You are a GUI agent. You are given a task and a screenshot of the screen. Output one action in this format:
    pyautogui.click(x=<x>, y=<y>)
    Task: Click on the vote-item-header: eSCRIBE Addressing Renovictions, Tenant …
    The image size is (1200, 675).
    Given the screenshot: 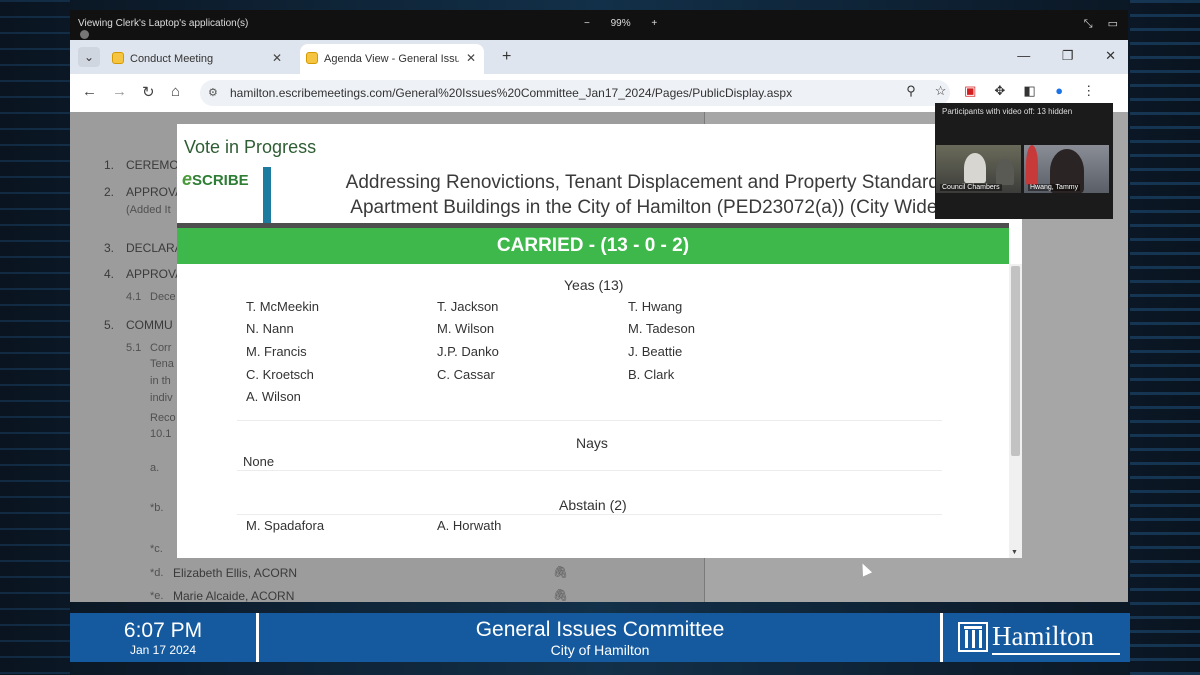 What is the action you would take?
    pyautogui.click(x=599, y=194)
    